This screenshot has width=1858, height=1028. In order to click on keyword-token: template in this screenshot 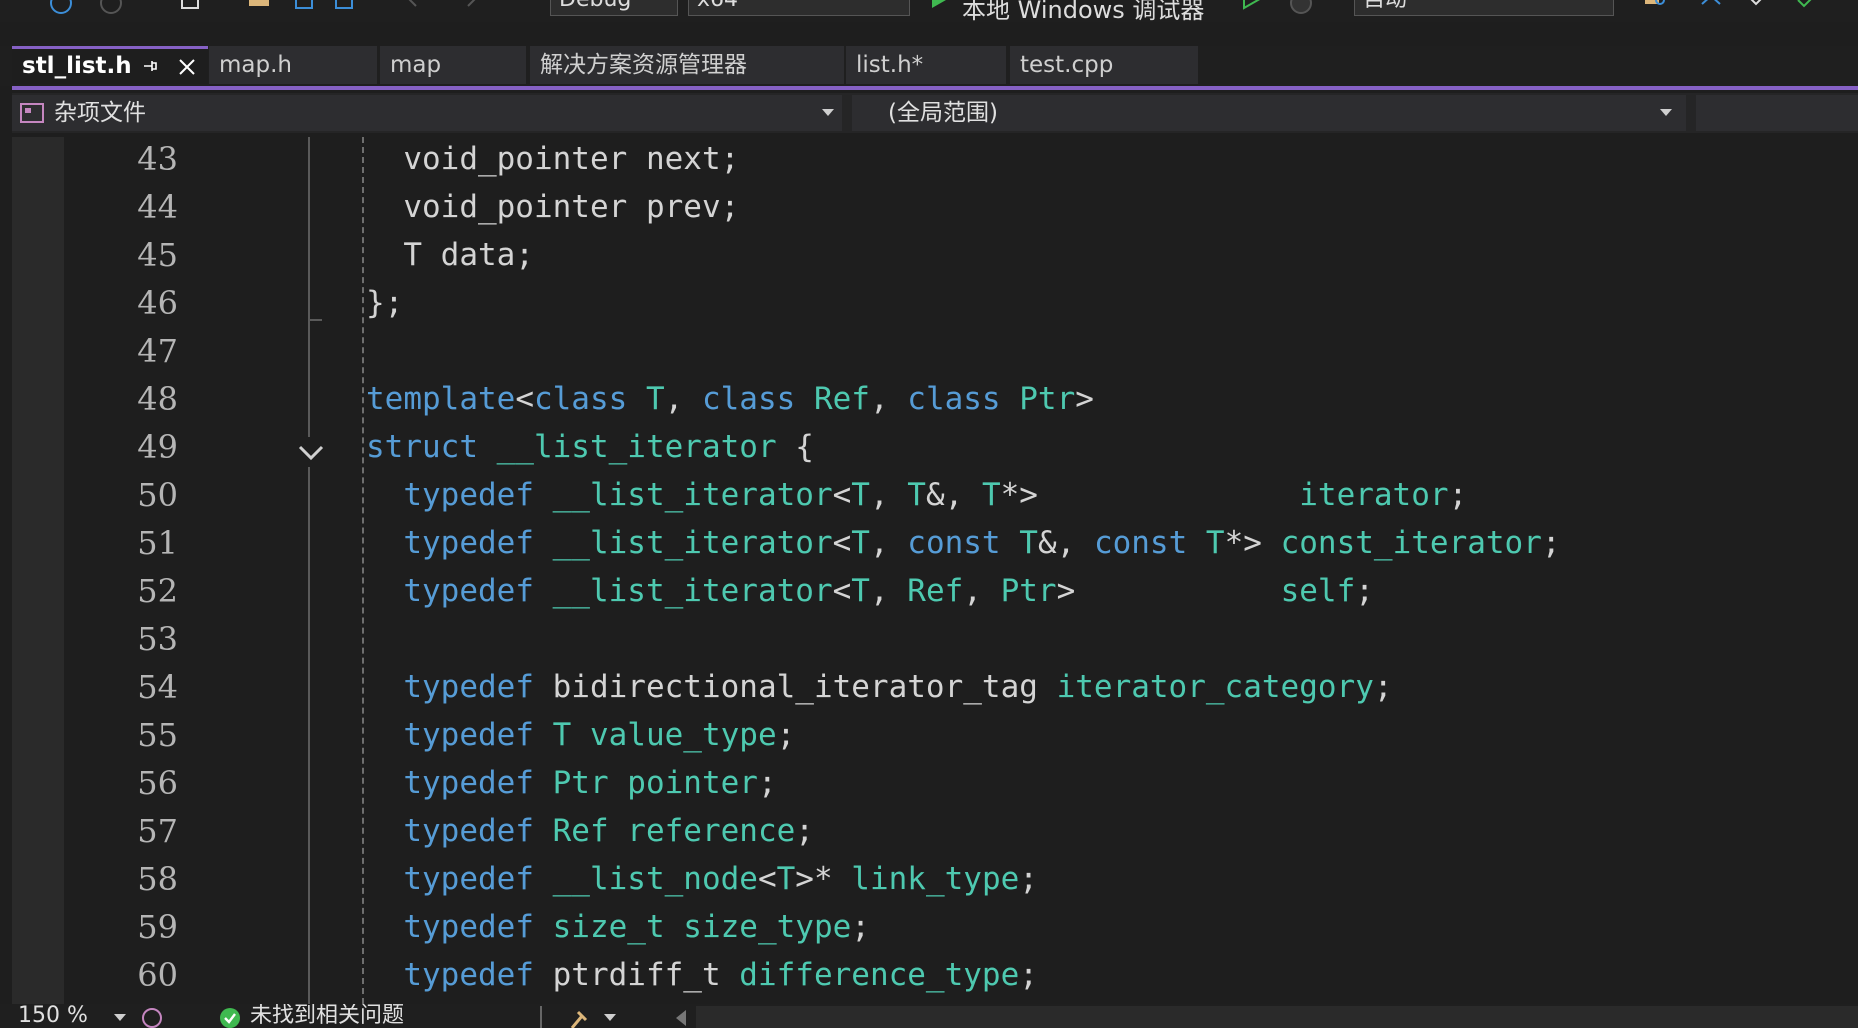, I will do `click(441, 399)`.